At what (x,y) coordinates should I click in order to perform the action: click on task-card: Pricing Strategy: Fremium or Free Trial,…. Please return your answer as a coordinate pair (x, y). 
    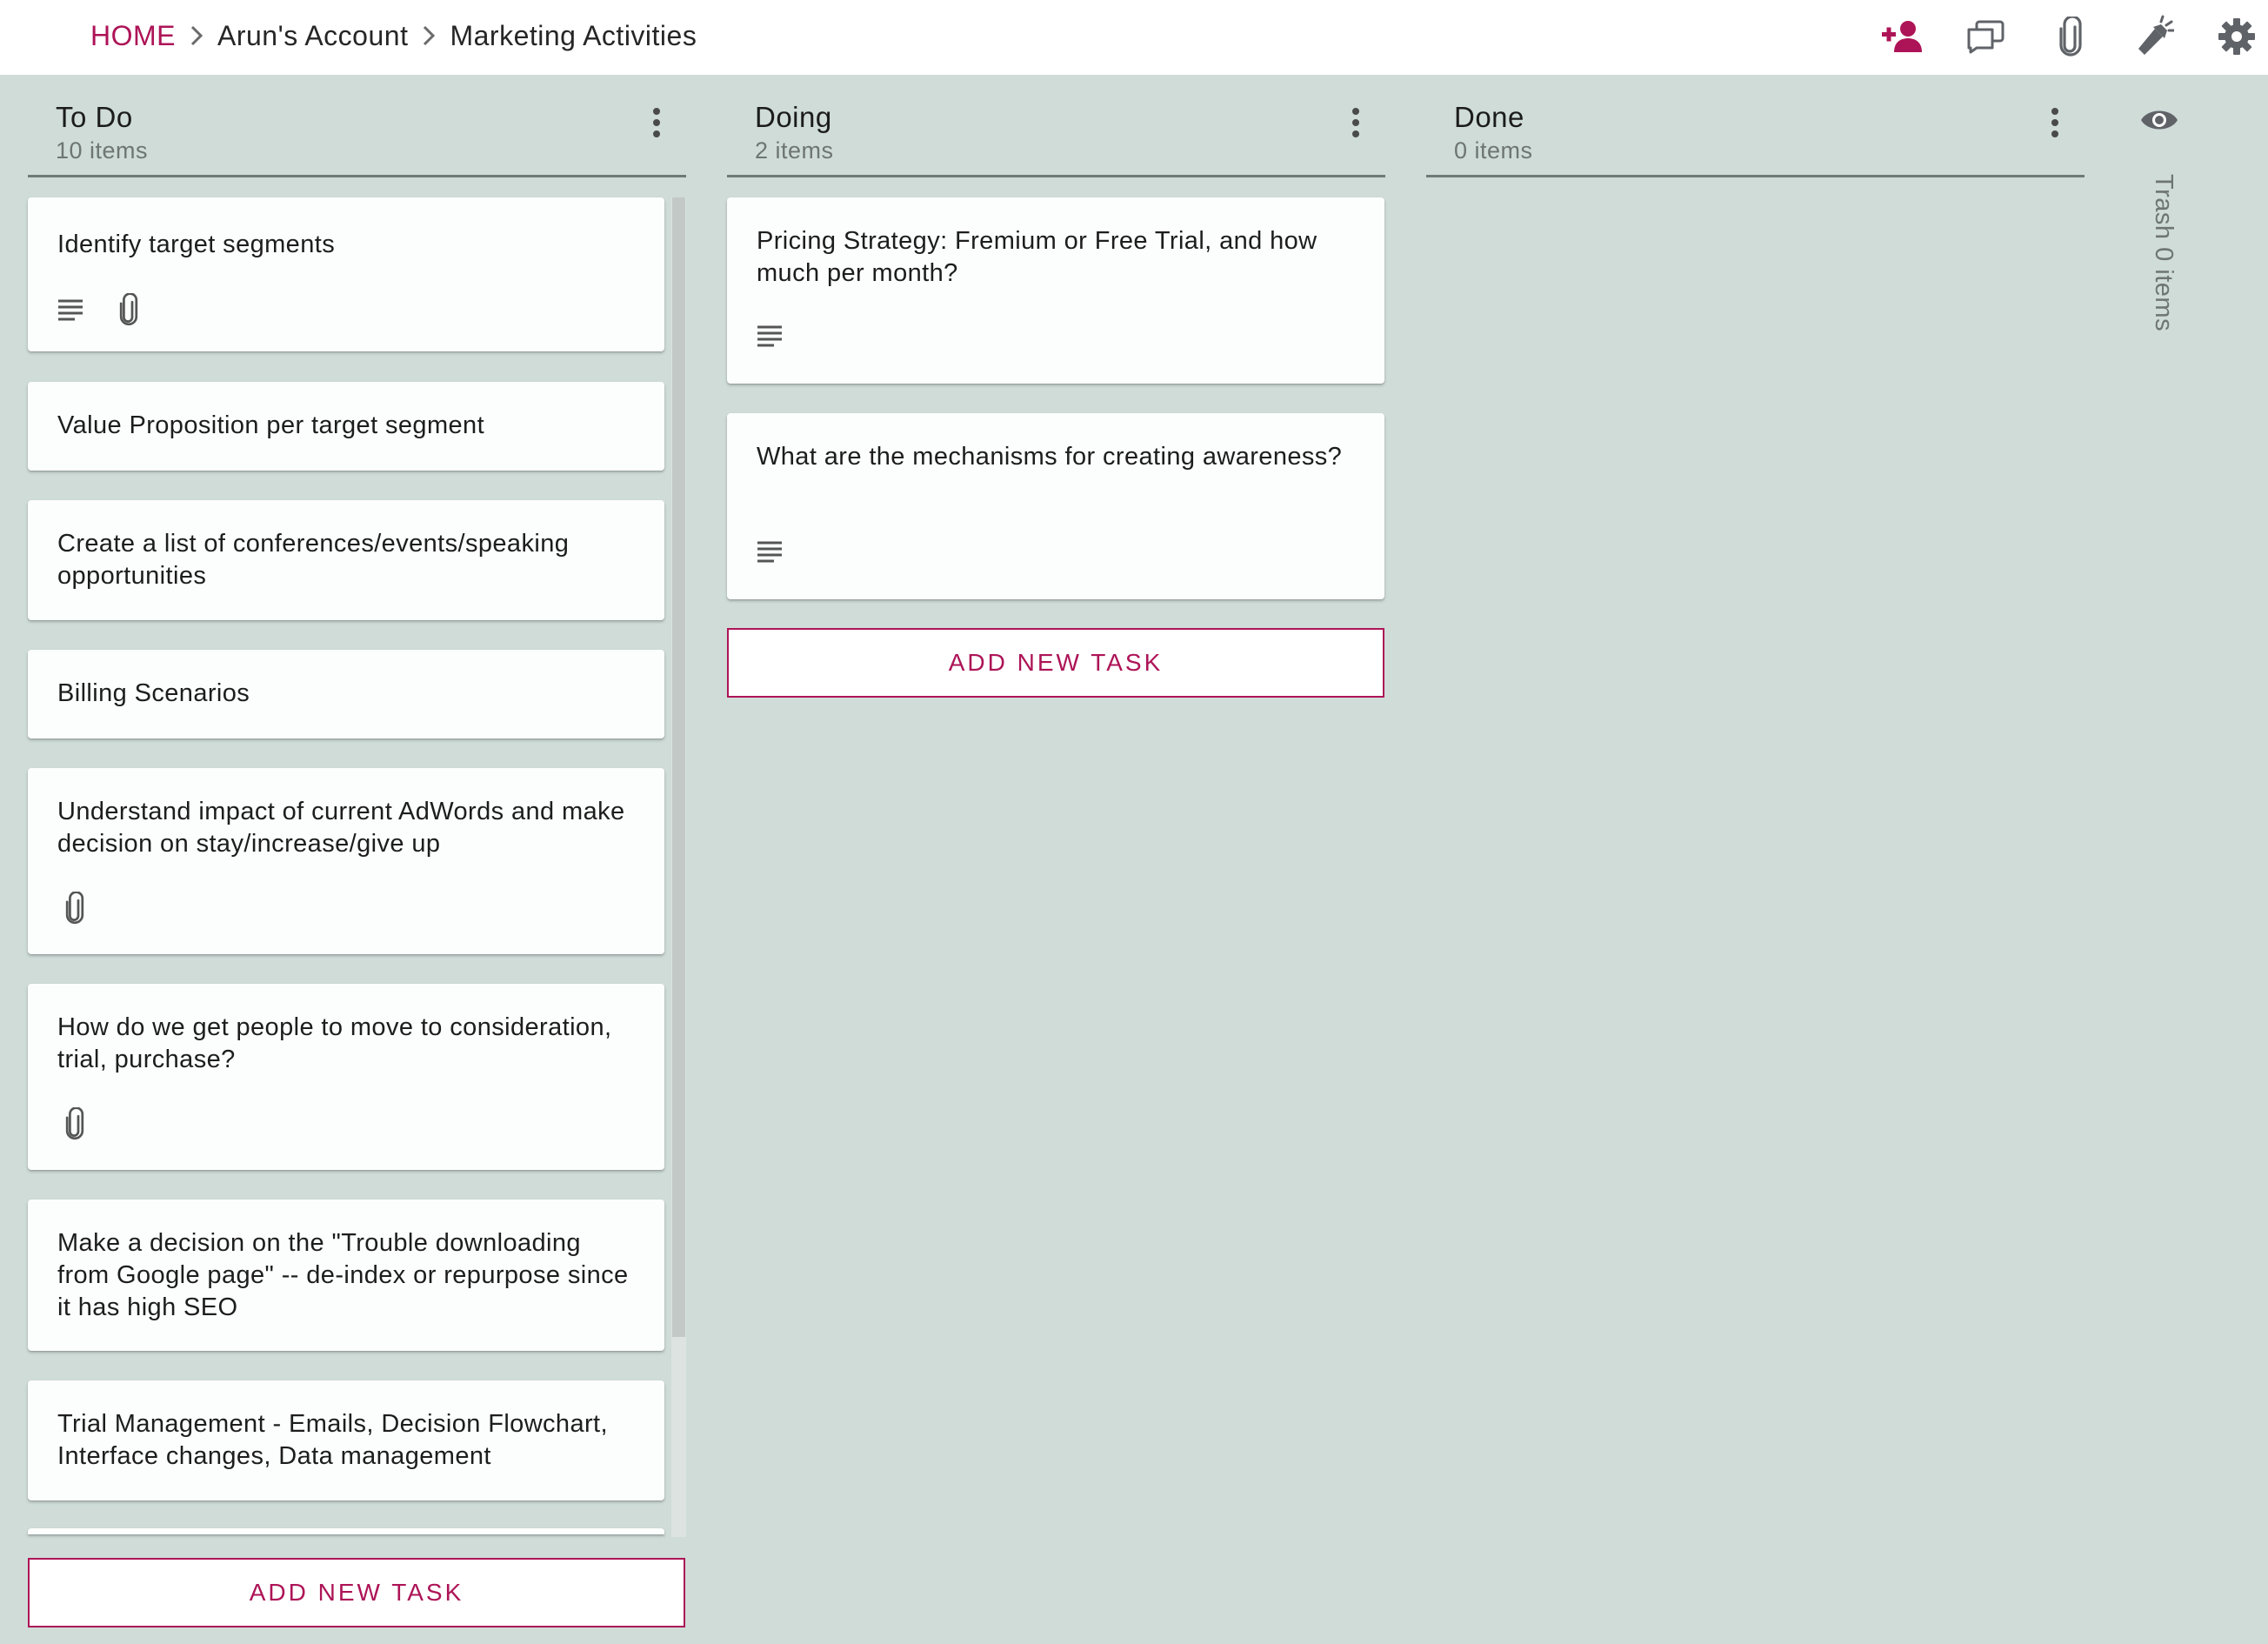
    Looking at the image, I should click on (1055, 290).